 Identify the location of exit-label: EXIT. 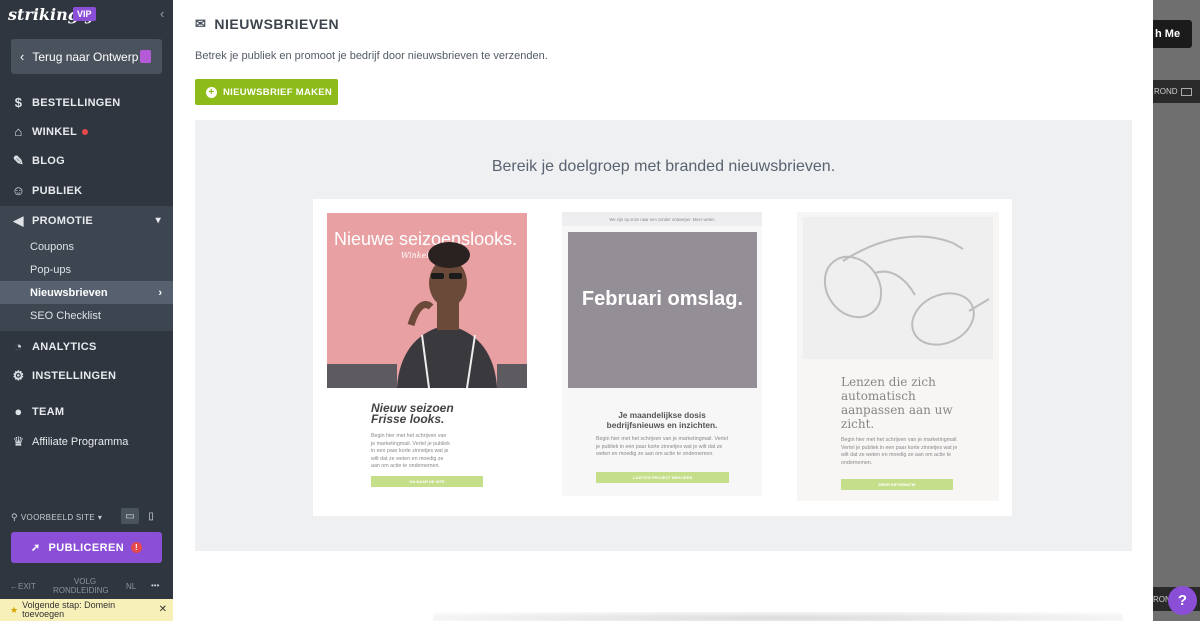
(27, 586).